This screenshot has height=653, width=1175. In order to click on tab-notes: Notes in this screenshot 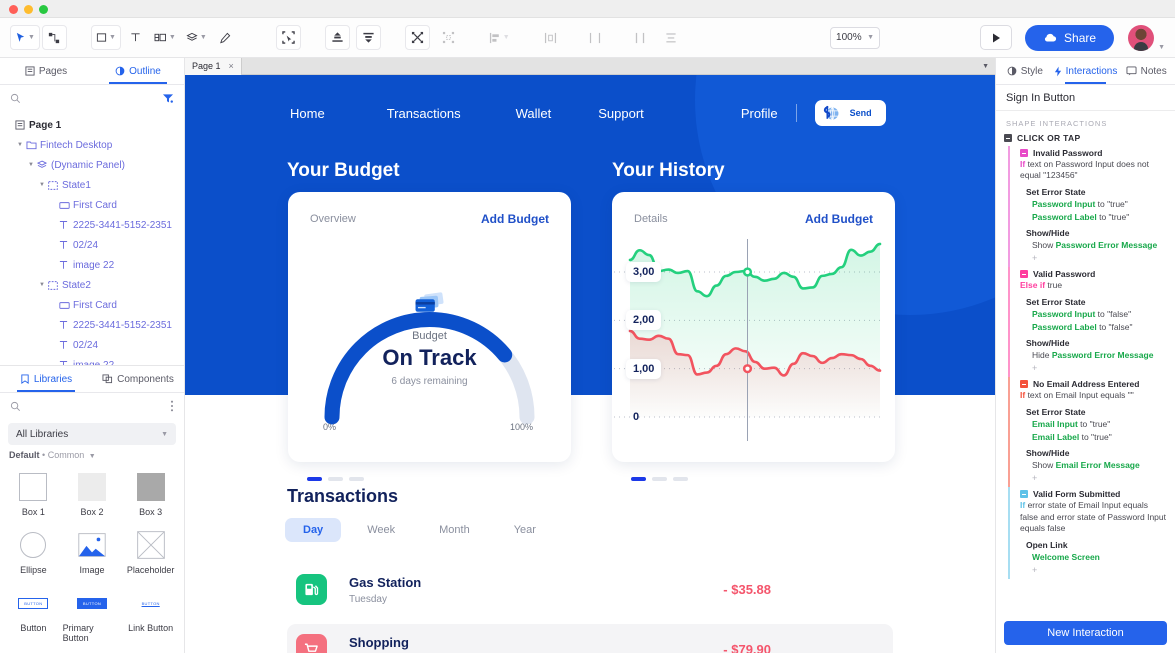, I will do `click(1146, 71)`.